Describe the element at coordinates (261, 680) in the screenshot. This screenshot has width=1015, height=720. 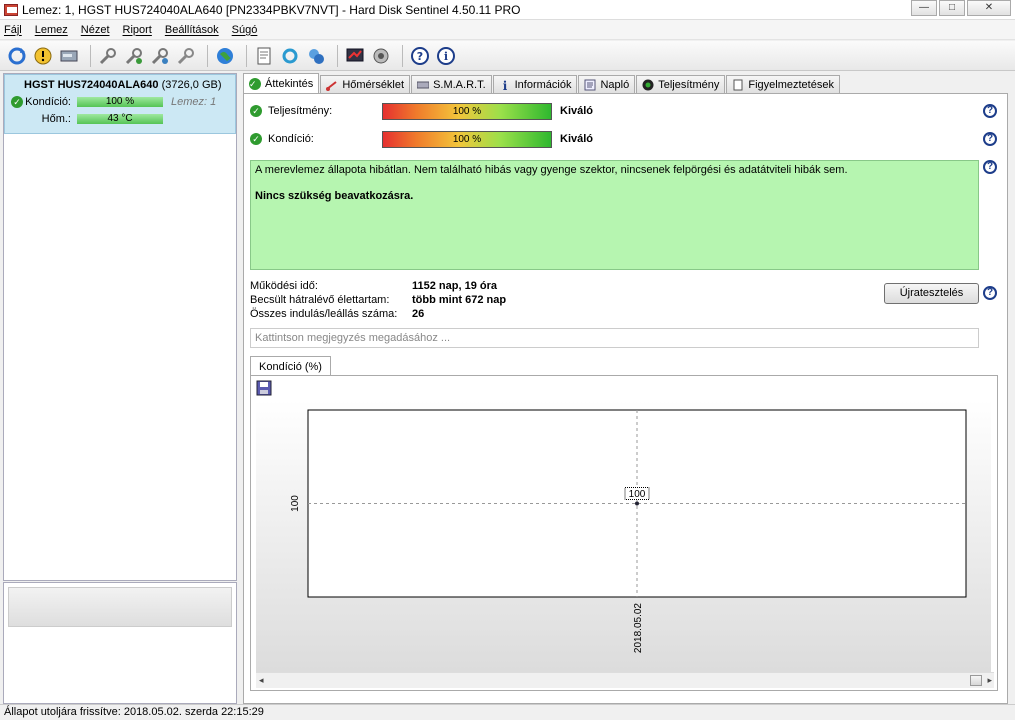
I see `scroll-left-icon: ◂` at that location.